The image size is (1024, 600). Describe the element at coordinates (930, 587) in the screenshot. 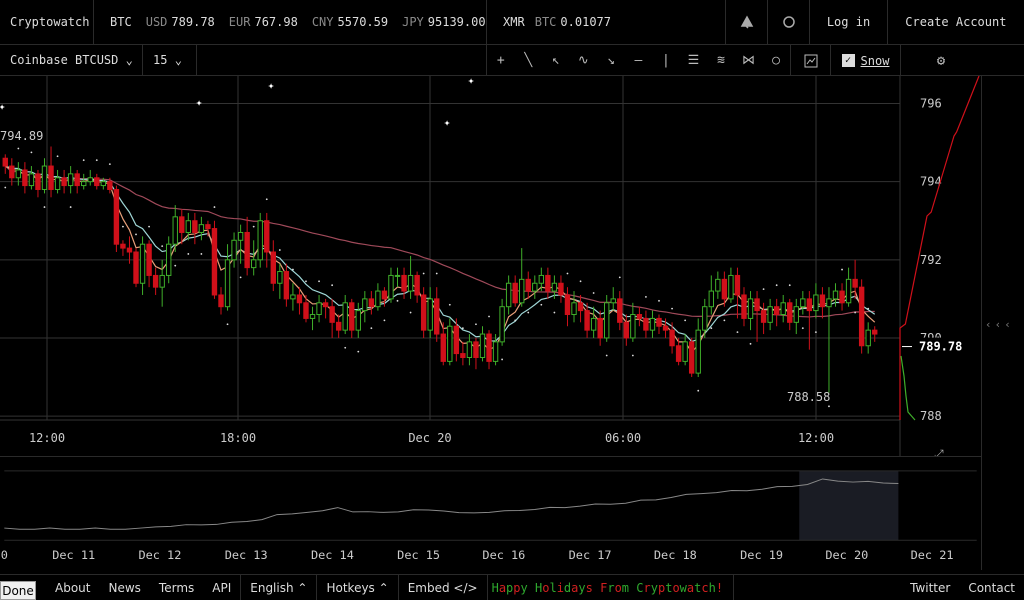

I see `twitter-link: Twitter` at that location.